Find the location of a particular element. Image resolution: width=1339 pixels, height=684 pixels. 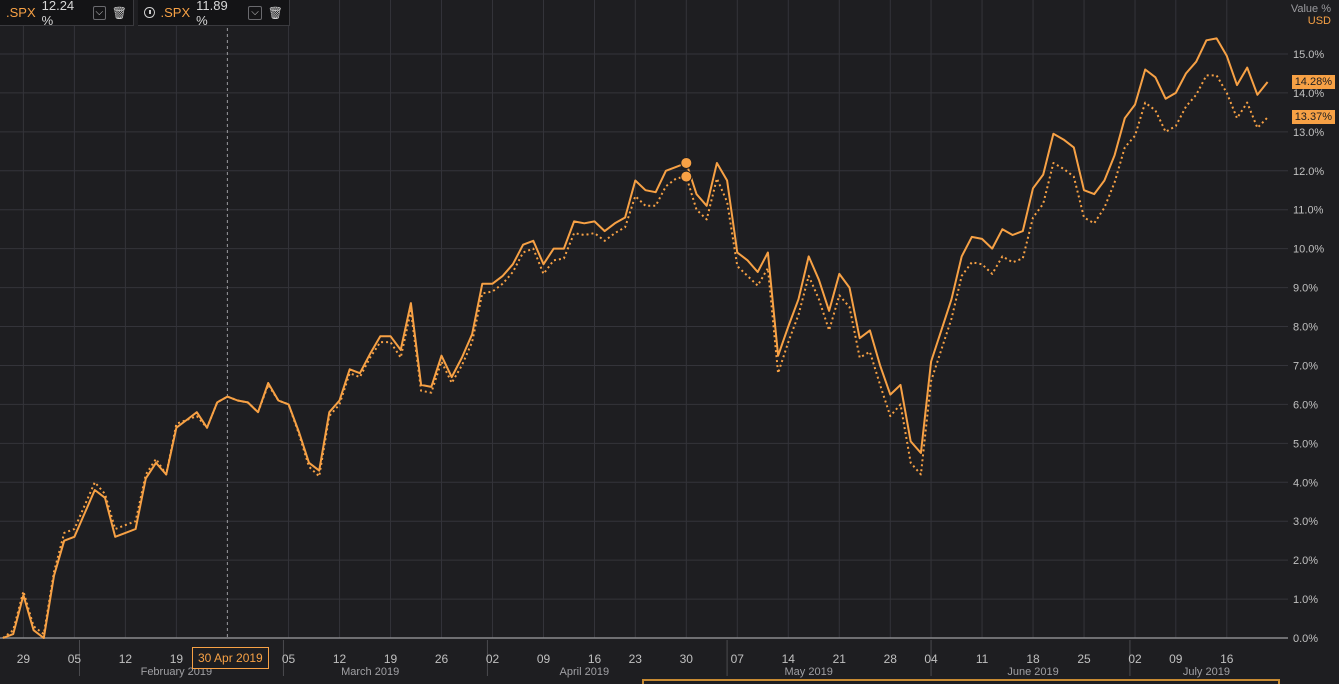

x-tick-label: 26 is located at coordinates (442, 659).